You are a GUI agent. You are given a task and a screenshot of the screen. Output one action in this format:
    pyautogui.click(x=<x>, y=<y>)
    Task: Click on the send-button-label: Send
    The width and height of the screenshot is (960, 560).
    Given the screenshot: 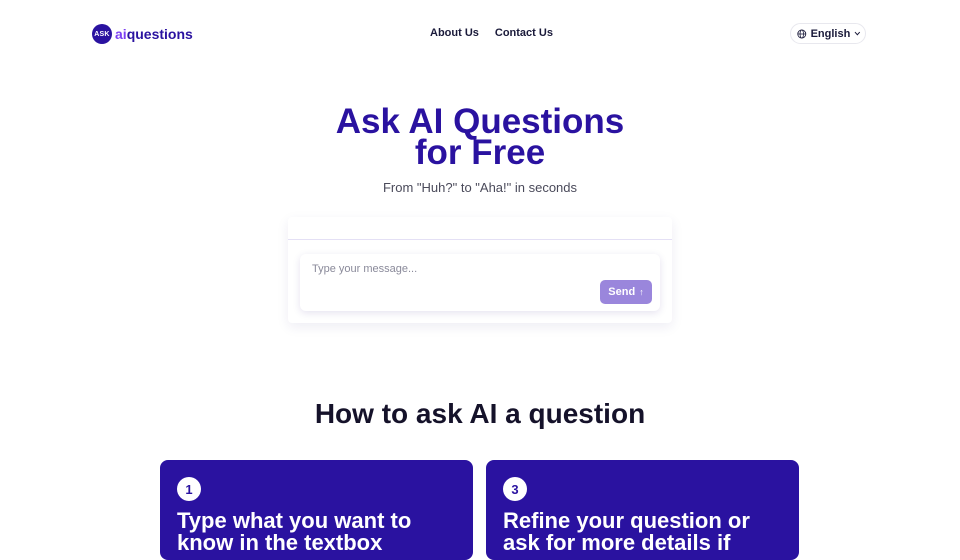 What is the action you would take?
    pyautogui.click(x=622, y=292)
    